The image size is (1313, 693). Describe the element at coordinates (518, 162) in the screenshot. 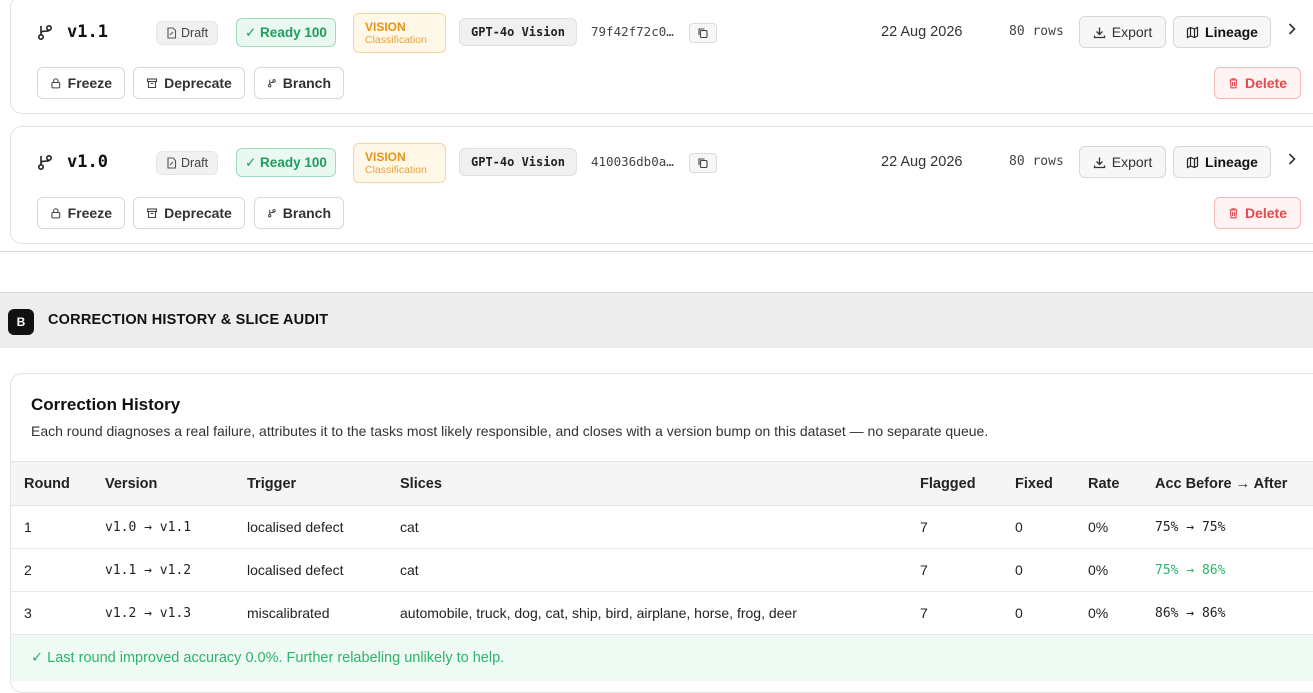

I see `model-badge: GPT-4o Vision` at that location.